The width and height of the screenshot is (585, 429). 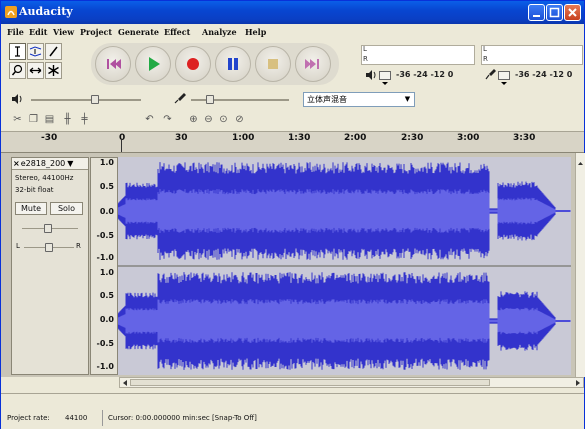 What do you see at coordinates (167, 119) in the screenshot?
I see `redo-icon: ↷` at bounding box center [167, 119].